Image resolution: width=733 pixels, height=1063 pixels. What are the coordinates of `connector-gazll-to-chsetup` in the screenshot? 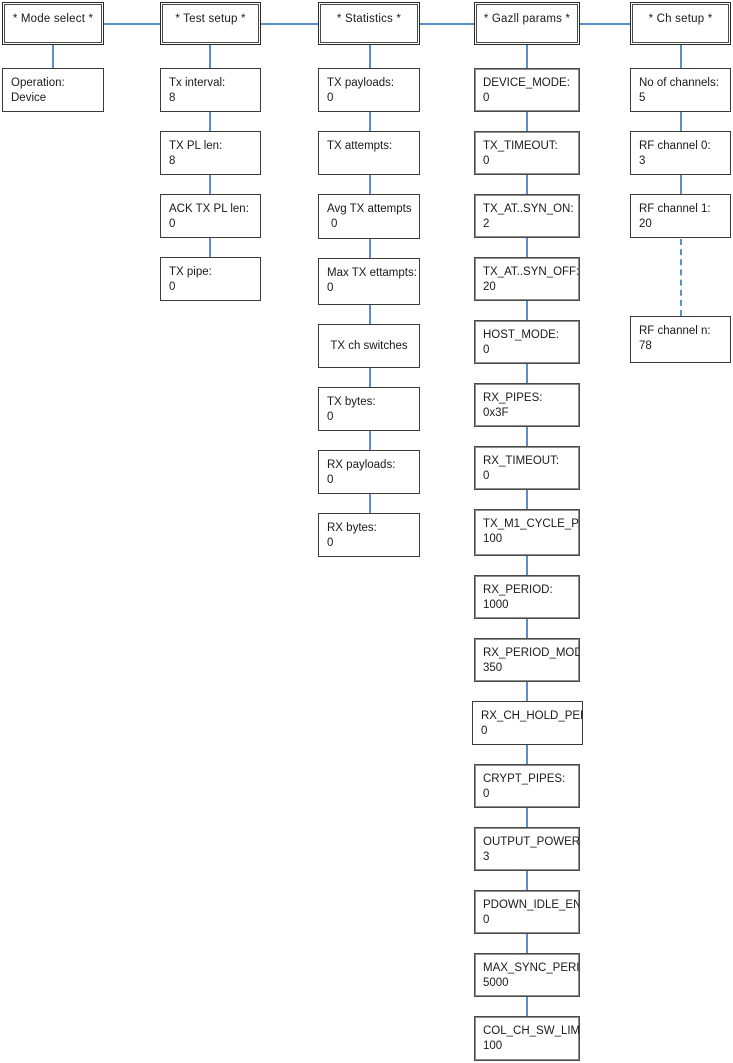 It's located at (605, 24).